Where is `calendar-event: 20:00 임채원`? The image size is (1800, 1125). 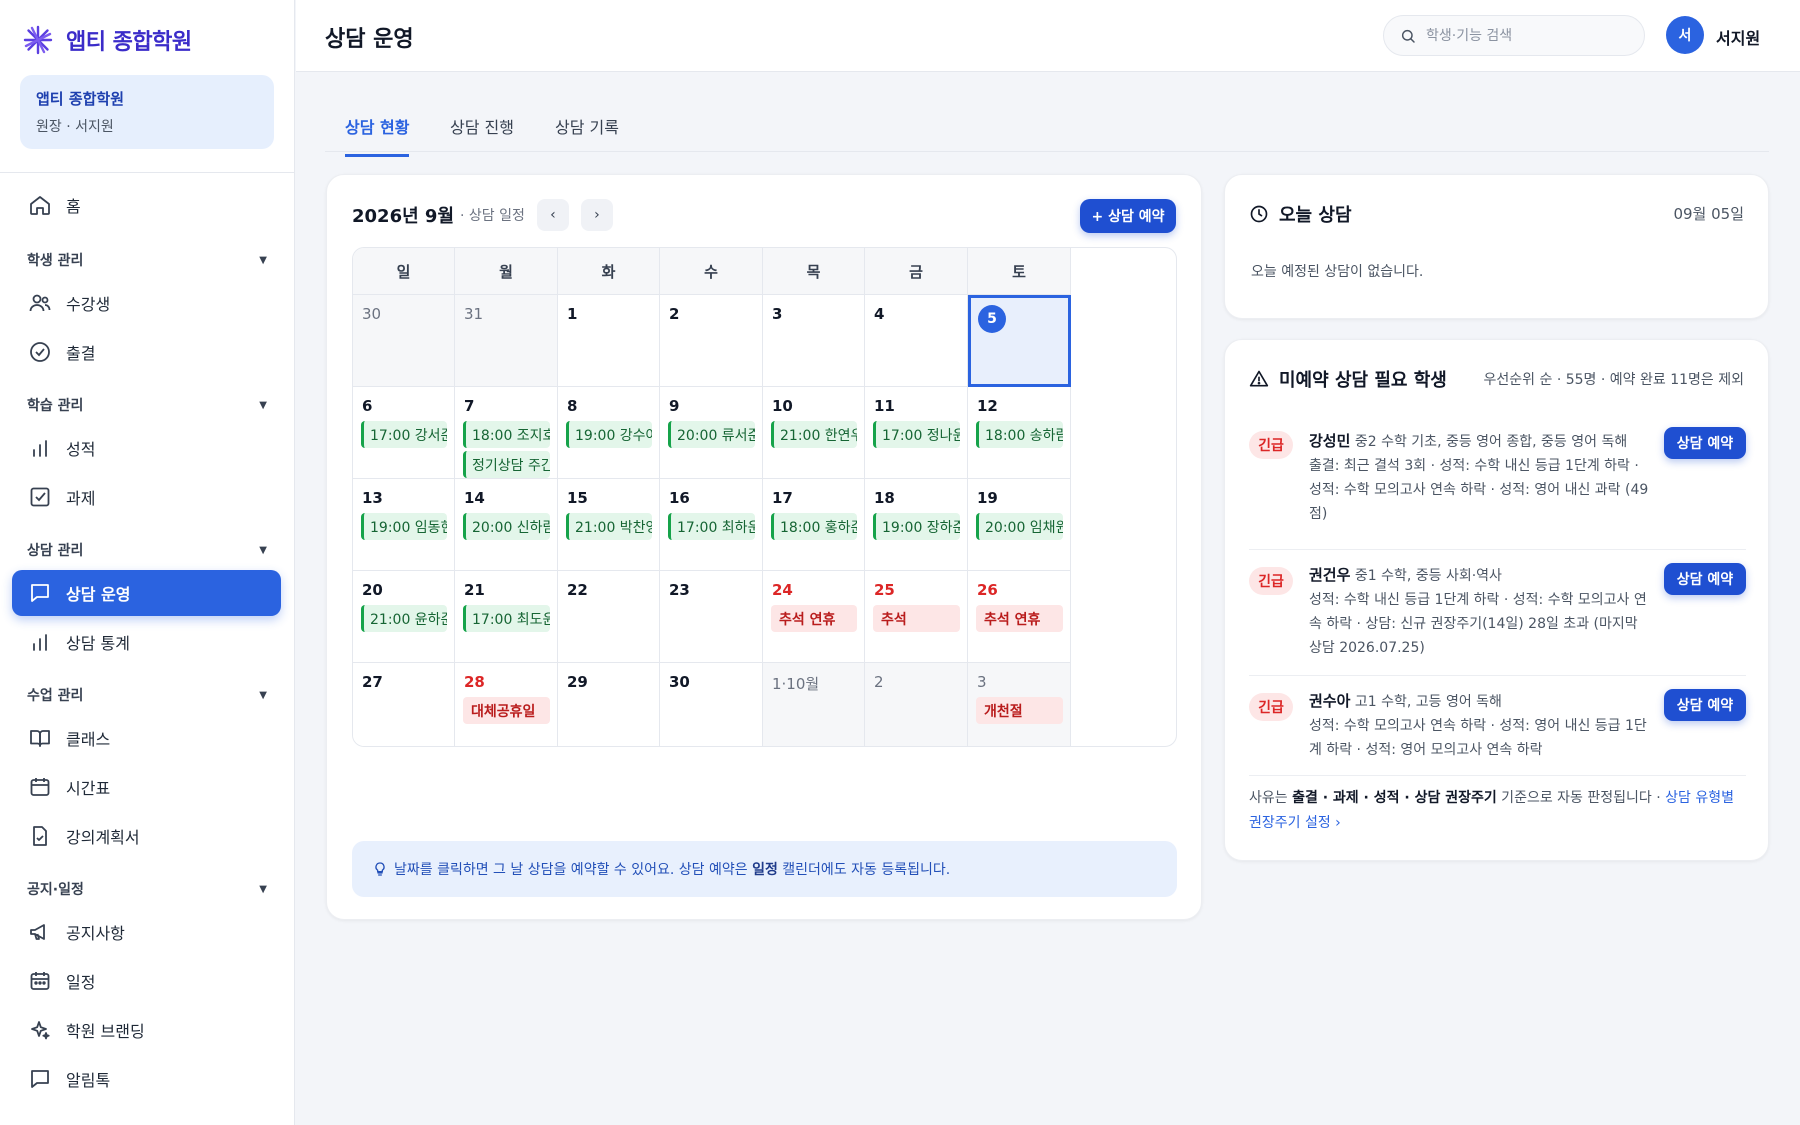
calendar-event: 20:00 임채원 is located at coordinates (1019, 526).